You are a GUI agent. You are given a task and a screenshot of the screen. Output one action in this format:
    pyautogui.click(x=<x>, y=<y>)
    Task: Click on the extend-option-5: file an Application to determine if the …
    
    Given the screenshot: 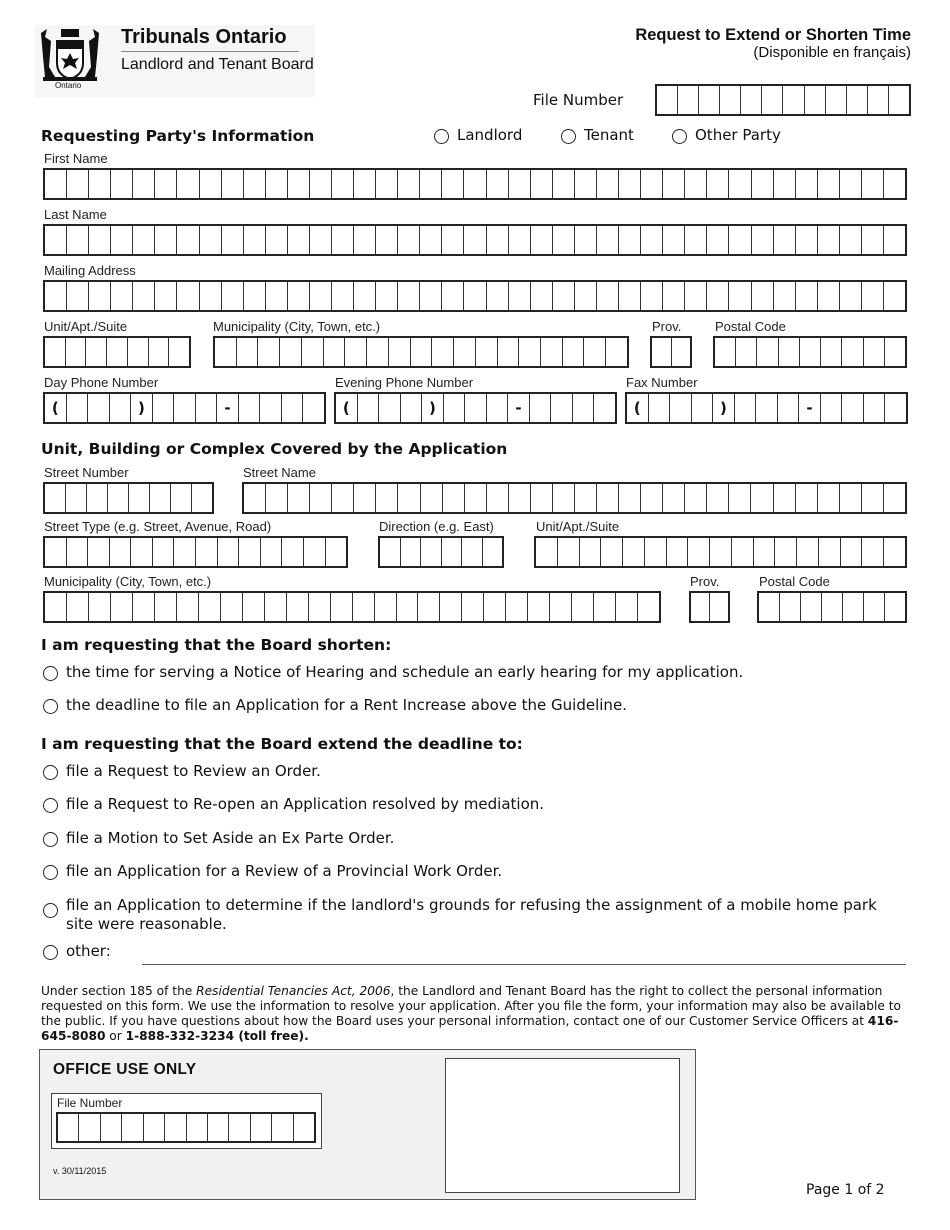 What is the action you would take?
    pyautogui.click(x=463, y=915)
    